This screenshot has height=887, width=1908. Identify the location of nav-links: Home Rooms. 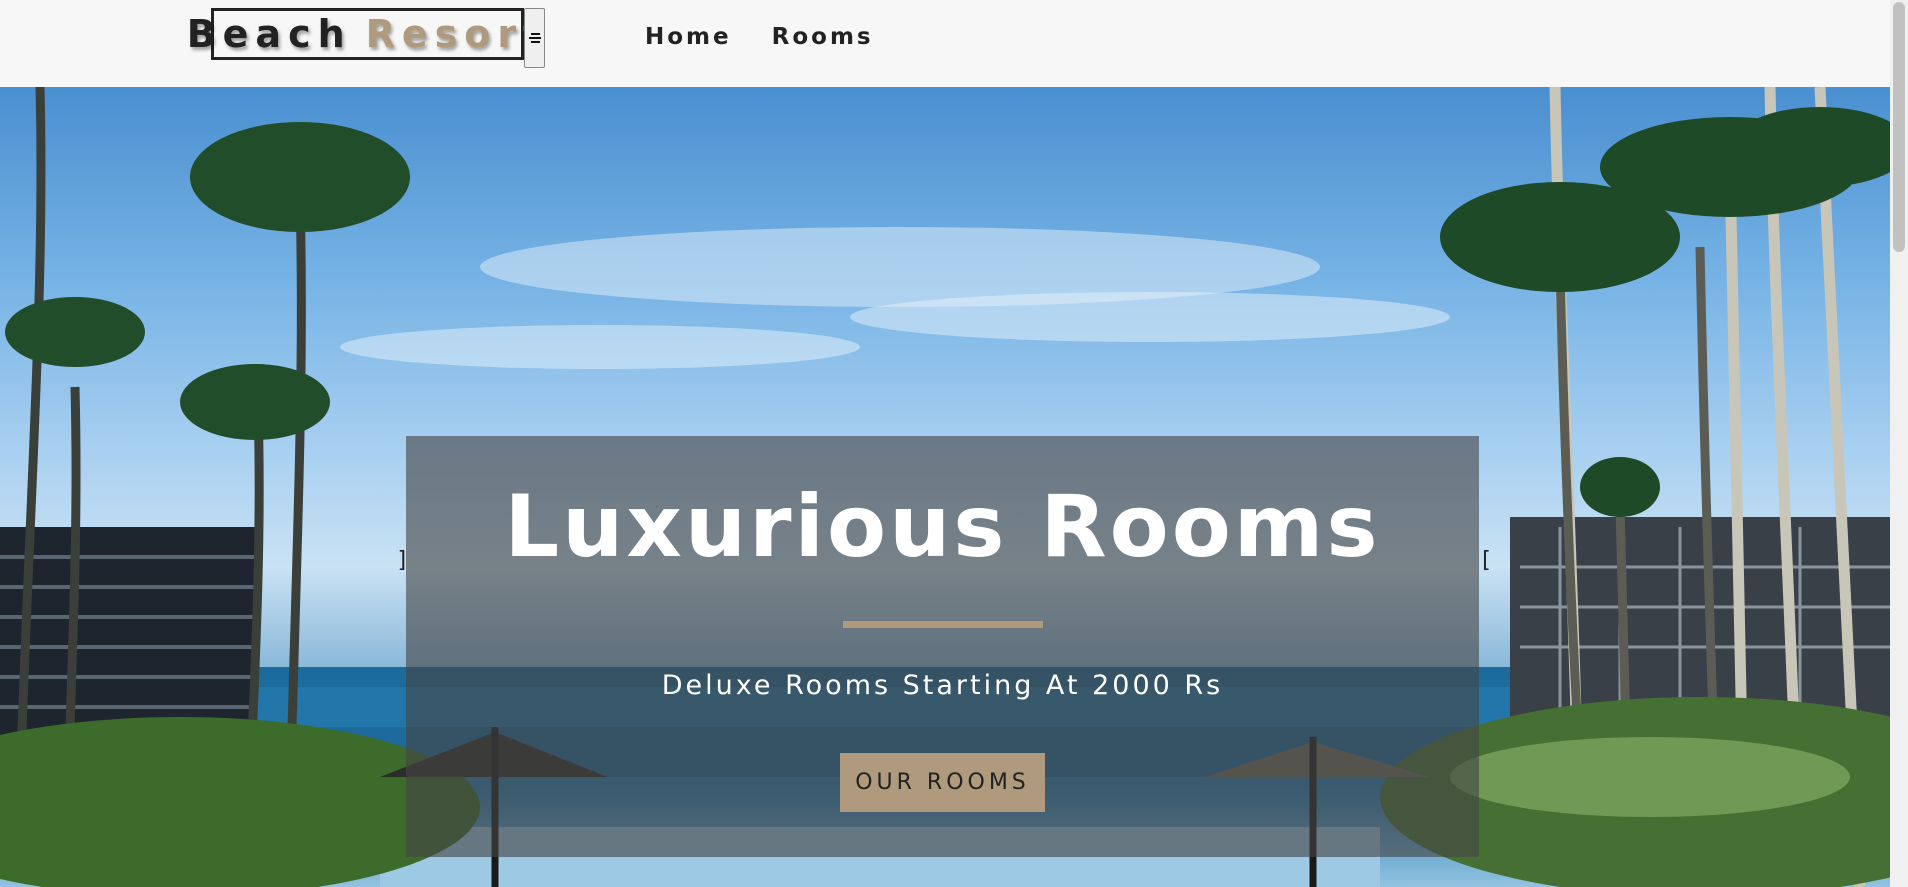
(779, 37).